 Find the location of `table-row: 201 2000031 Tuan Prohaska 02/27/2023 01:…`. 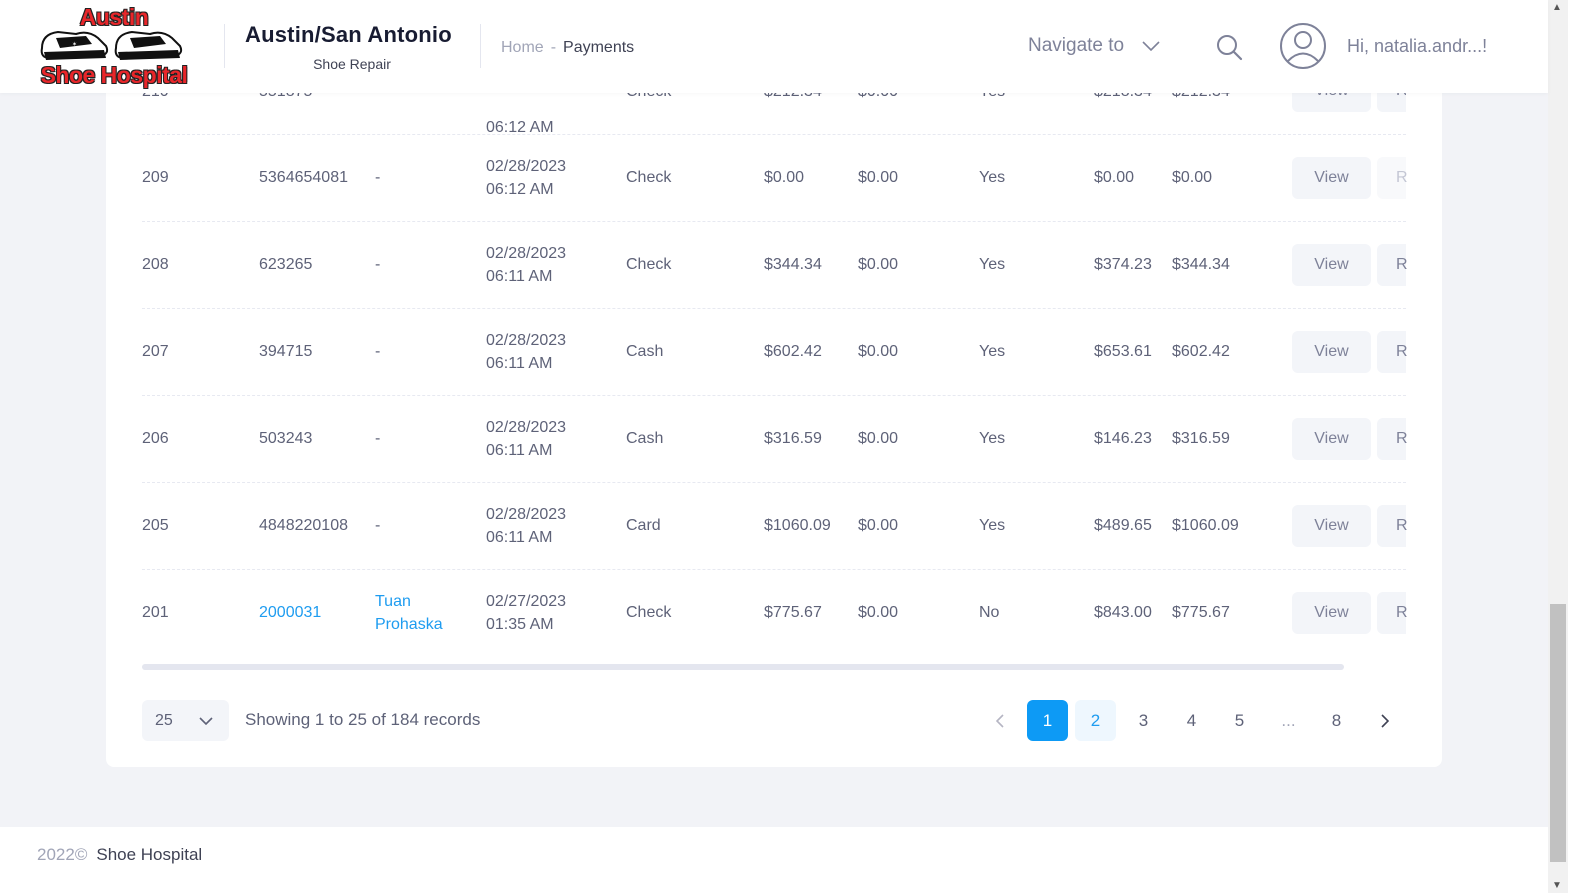

table-row: 201 2000031 Tuan Prohaska 02/27/2023 01:… is located at coordinates (775, 613).